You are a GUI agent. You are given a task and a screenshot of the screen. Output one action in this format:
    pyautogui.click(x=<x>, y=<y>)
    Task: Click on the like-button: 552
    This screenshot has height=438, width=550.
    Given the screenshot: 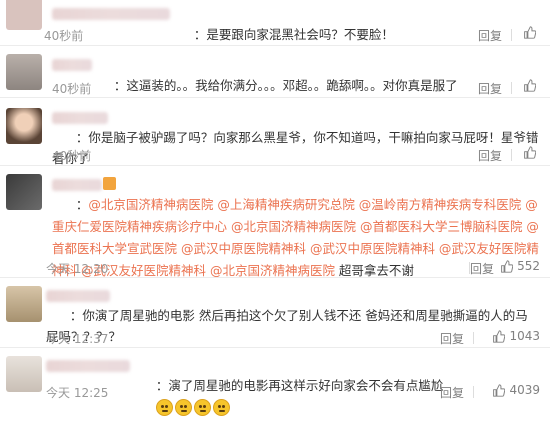 What is the action you would take?
    pyautogui.click(x=520, y=266)
    